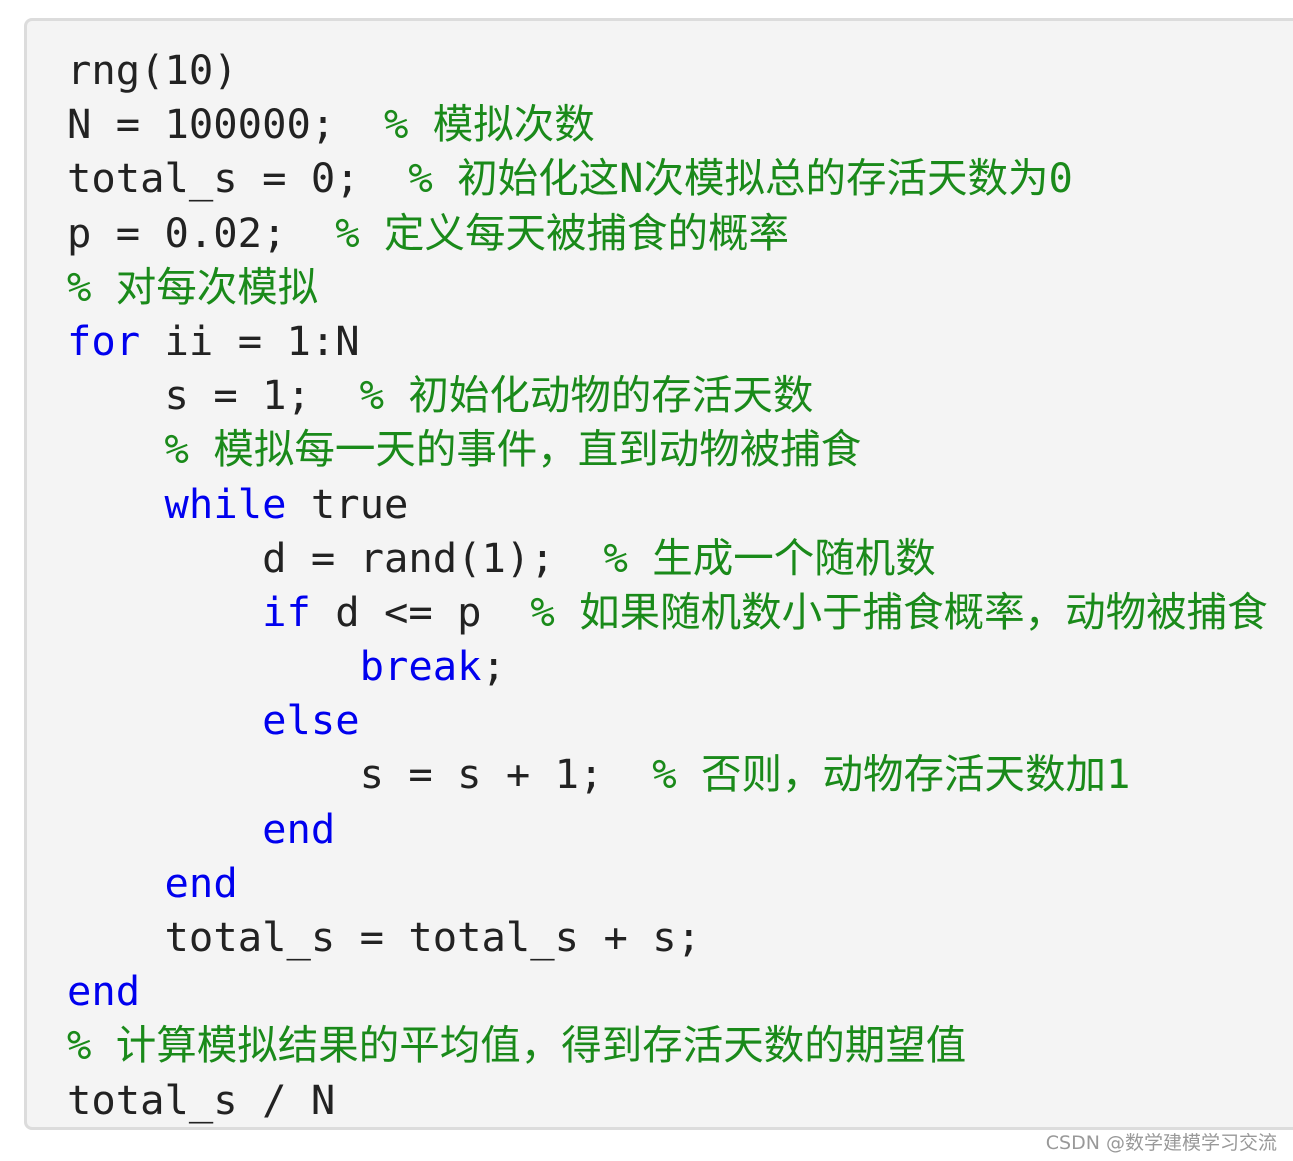 This screenshot has width=1293, height=1161. What do you see at coordinates (667, 70) in the screenshot?
I see `code-line: rng(10)` at bounding box center [667, 70].